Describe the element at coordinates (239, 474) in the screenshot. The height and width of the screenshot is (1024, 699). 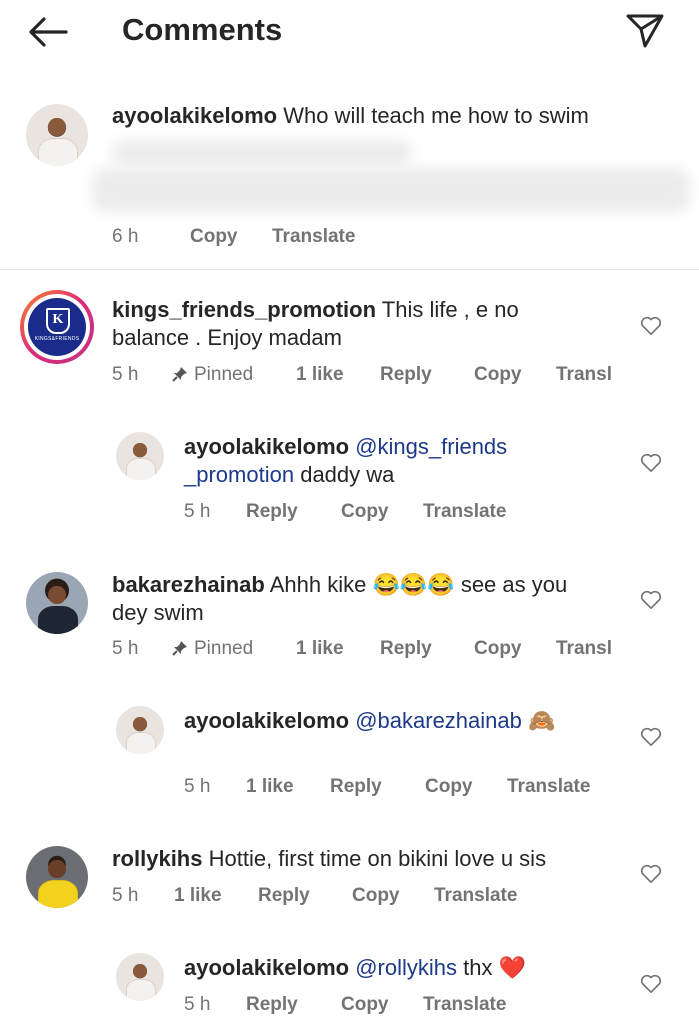
I see `mention-link: _promotion` at that location.